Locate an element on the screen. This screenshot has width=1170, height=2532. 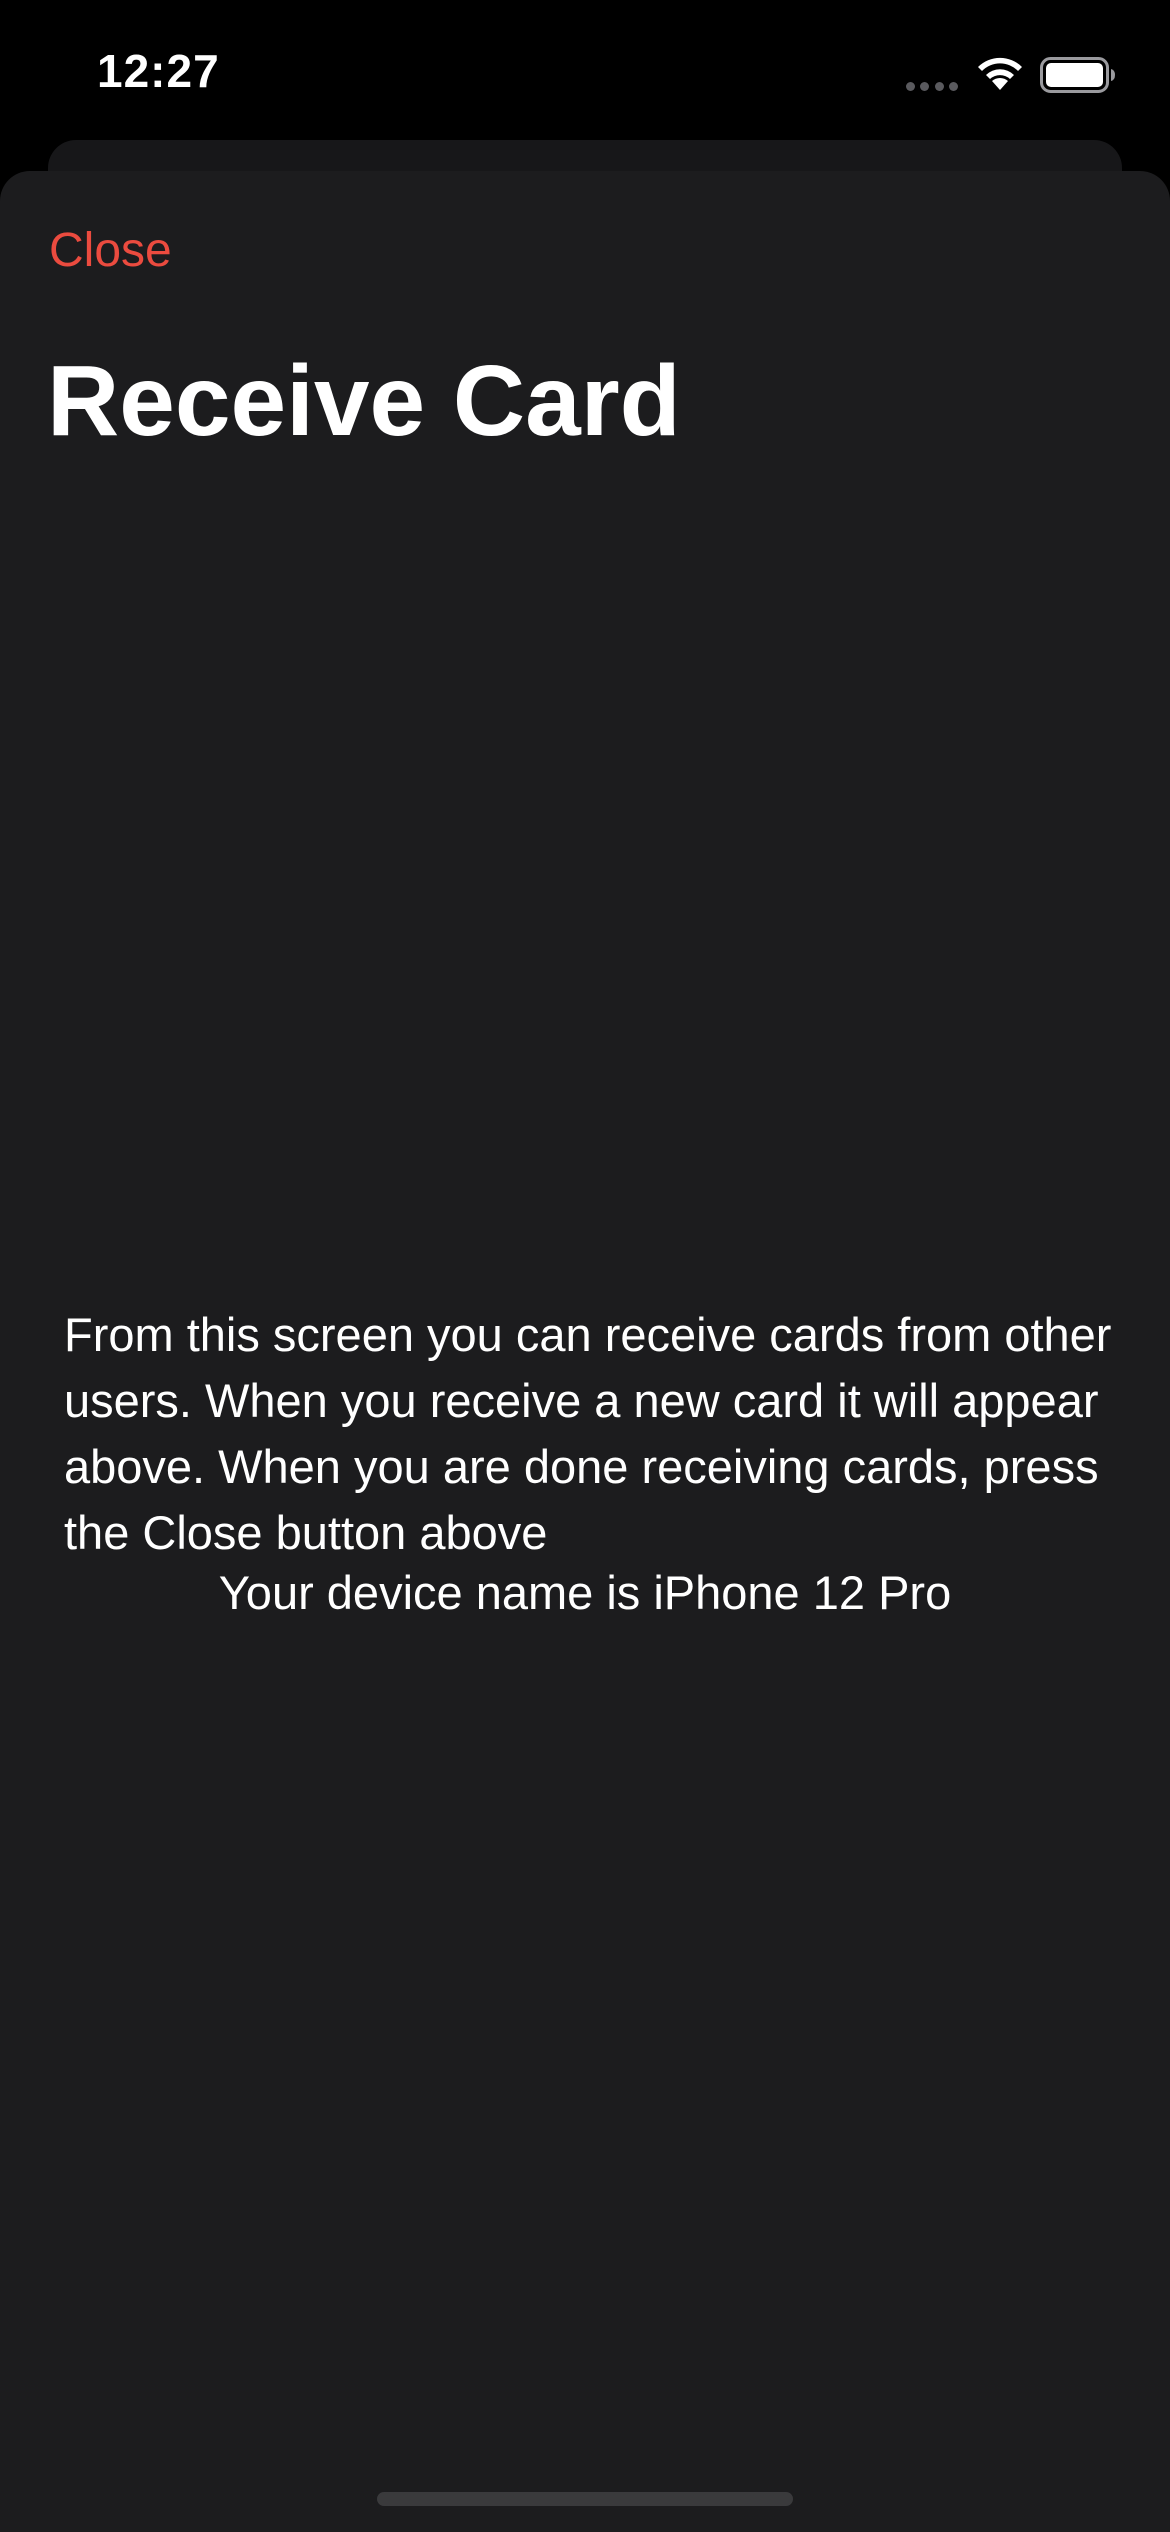
close-button: Close is located at coordinates (110, 250).